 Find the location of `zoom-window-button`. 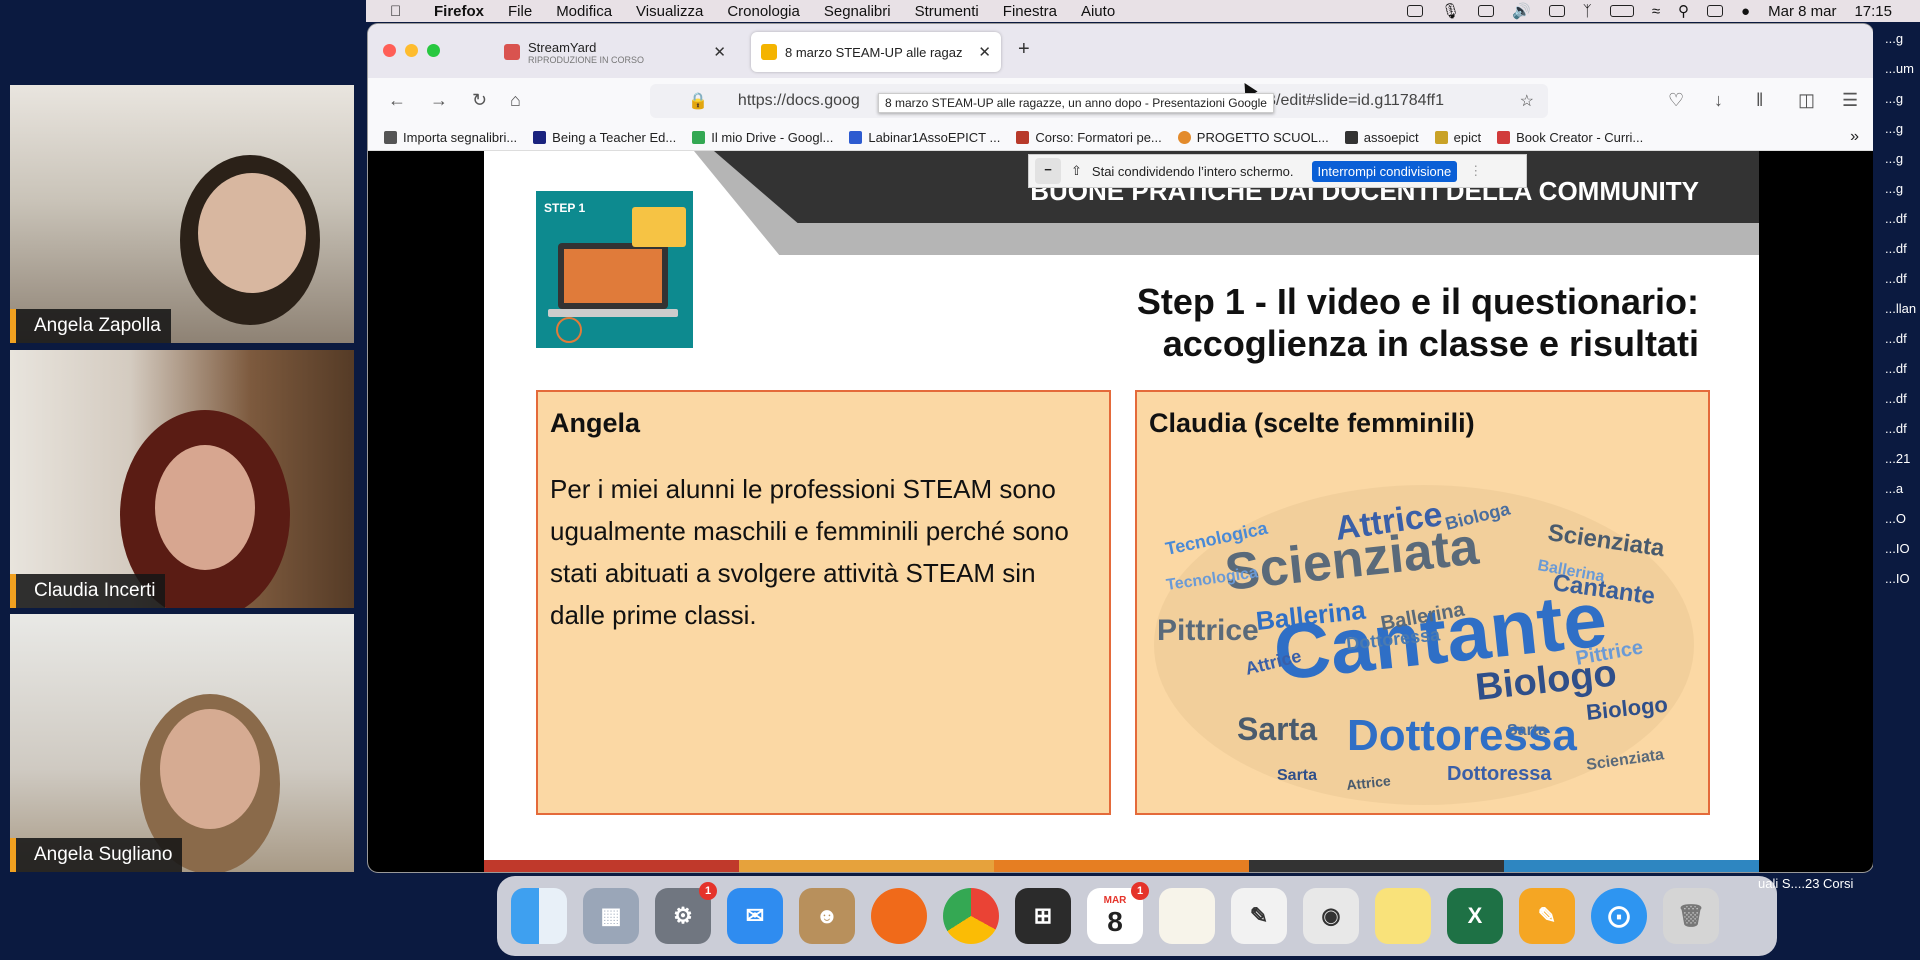

zoom-window-button is located at coordinates (433, 50).